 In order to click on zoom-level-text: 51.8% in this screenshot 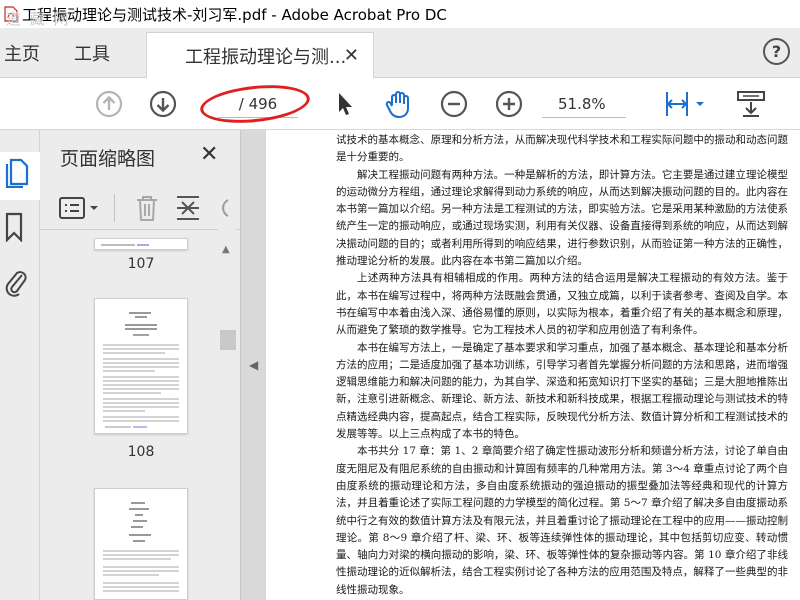, I will do `click(582, 103)`.